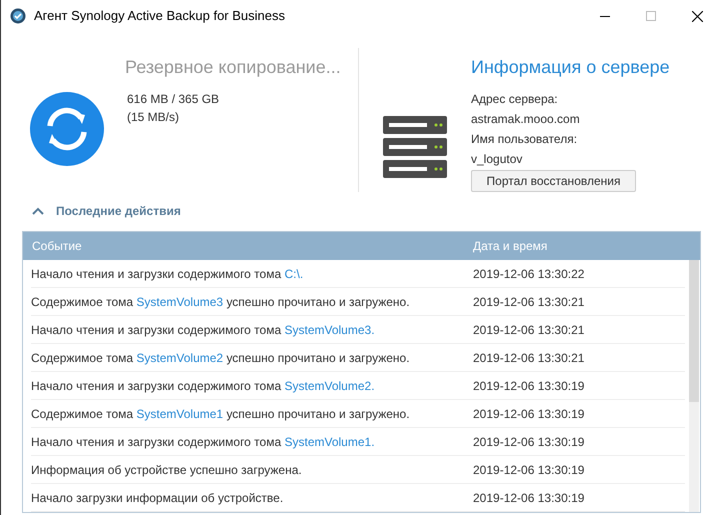 The height and width of the screenshot is (515, 720). I want to click on event-cell-text: Содержимое тома SystemVolume2 успешно прочитано и загружено., so click(221, 358).